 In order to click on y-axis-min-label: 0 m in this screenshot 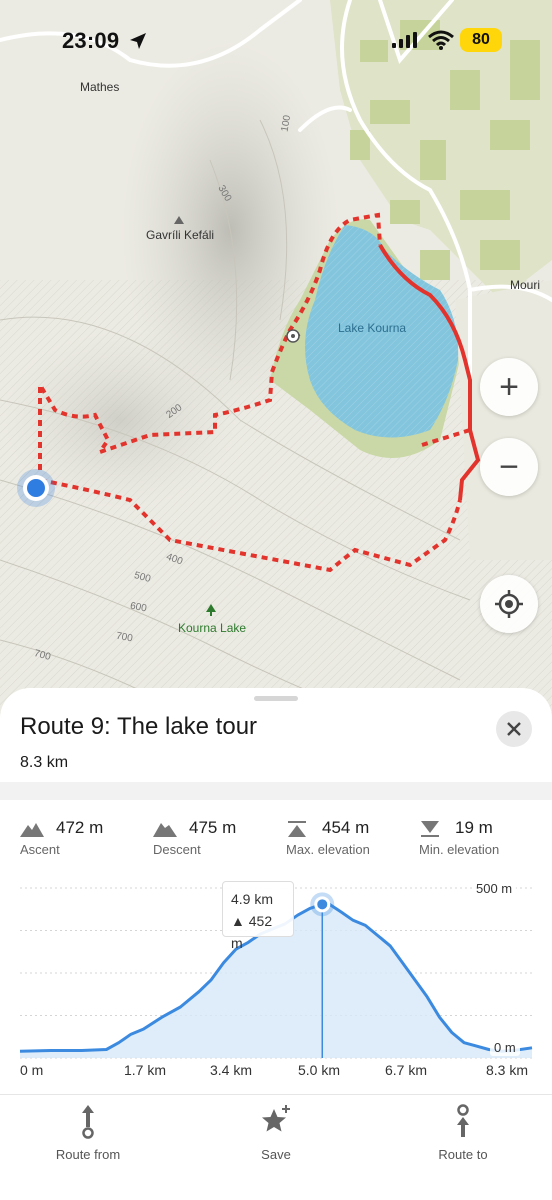, I will do `click(505, 1047)`.